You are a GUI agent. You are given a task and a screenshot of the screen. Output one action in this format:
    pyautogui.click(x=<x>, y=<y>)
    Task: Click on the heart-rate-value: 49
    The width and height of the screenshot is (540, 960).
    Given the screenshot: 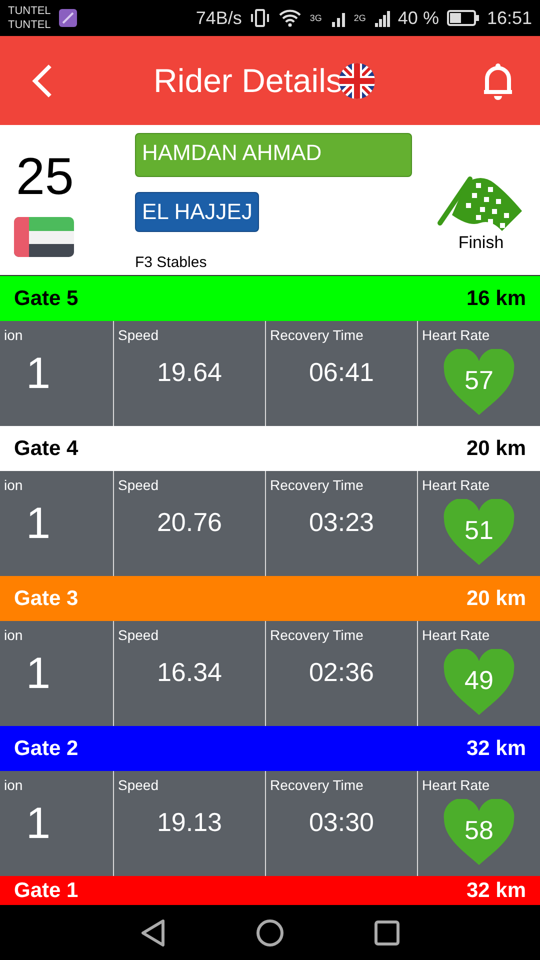 What is the action you would take?
    pyautogui.click(x=479, y=680)
    